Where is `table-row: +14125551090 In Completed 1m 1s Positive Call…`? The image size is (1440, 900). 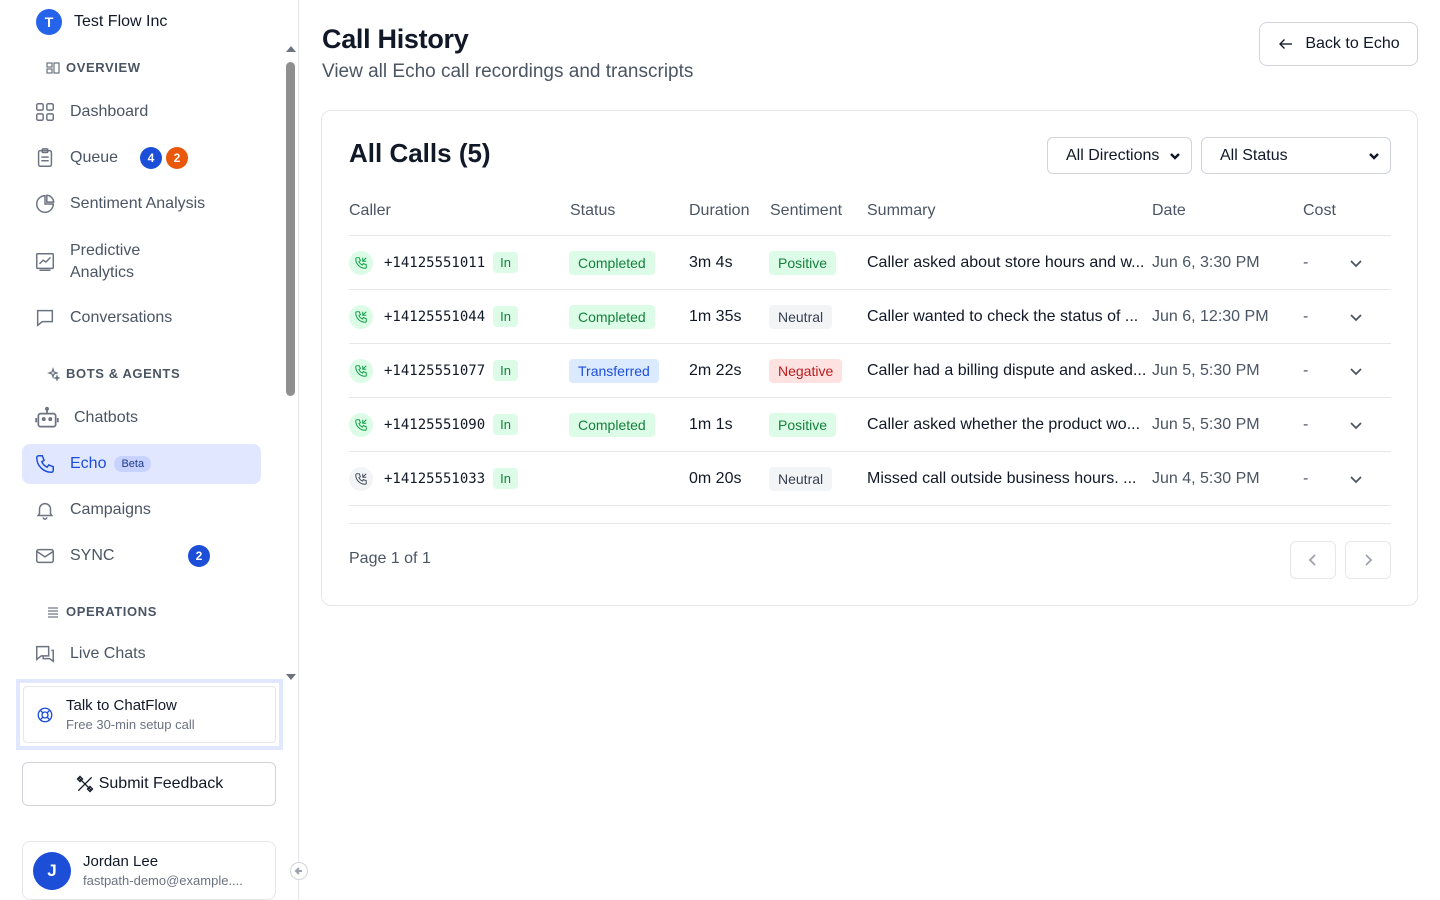
table-row: +14125551090 In Completed 1m 1s Positive Call… is located at coordinates (870, 425).